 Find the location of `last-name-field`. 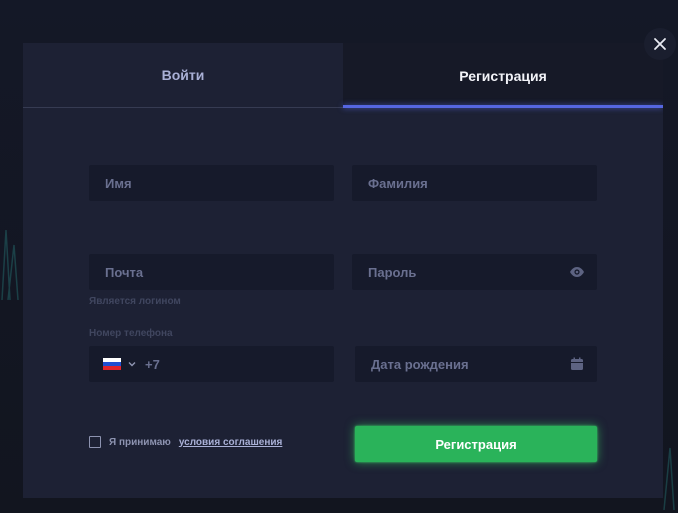

last-name-field is located at coordinates (474, 183).